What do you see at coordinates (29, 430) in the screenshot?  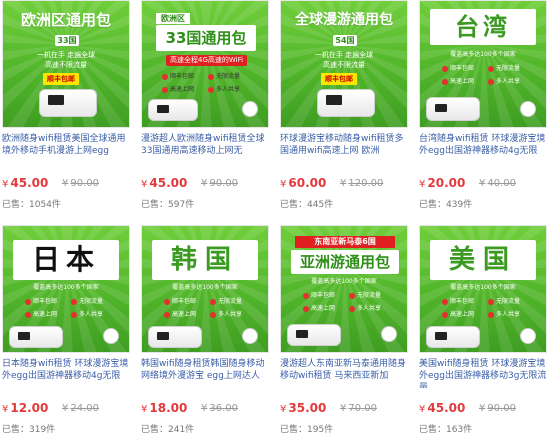 I see `sold-count: 已售：319件` at bounding box center [29, 430].